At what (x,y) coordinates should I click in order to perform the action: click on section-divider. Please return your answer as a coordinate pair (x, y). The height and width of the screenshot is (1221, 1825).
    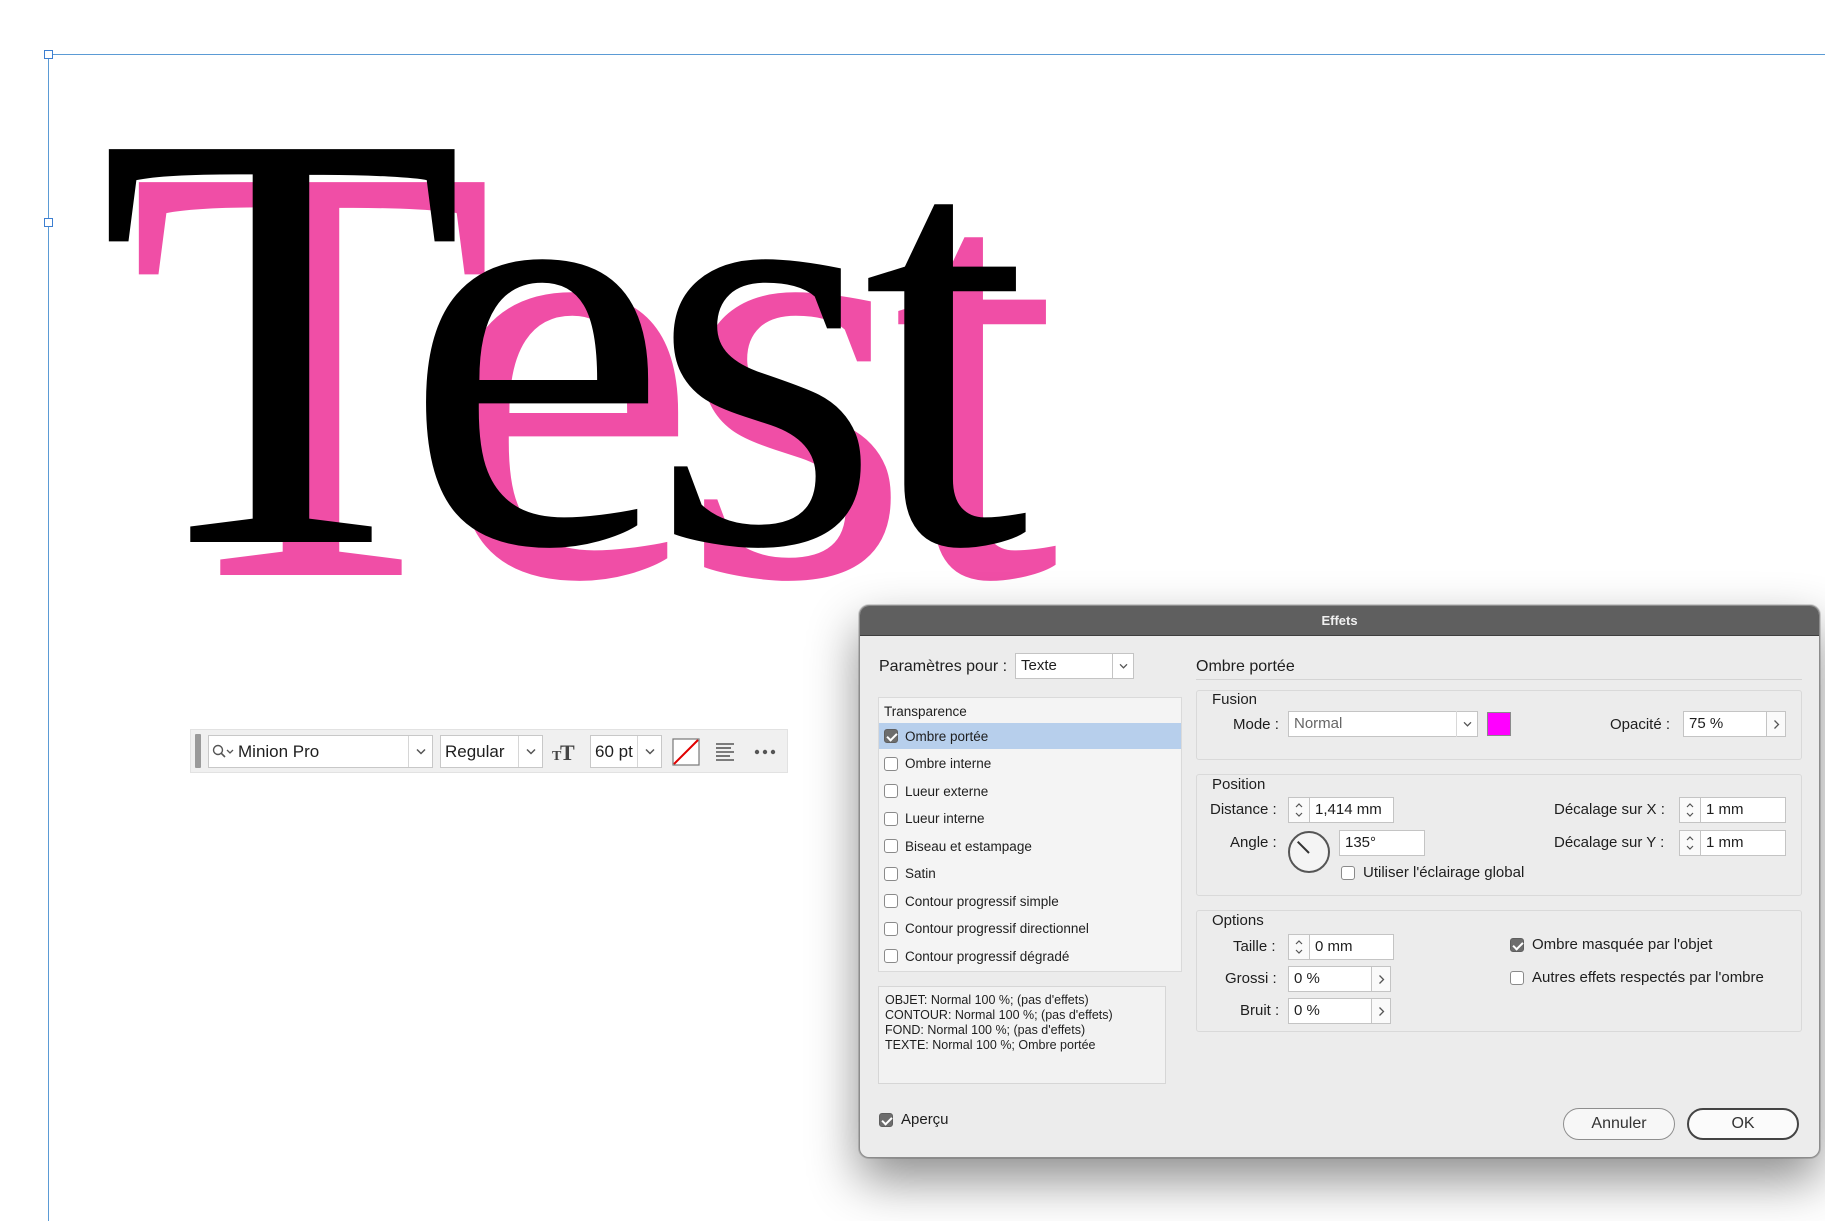
    Looking at the image, I should click on (1499, 679).